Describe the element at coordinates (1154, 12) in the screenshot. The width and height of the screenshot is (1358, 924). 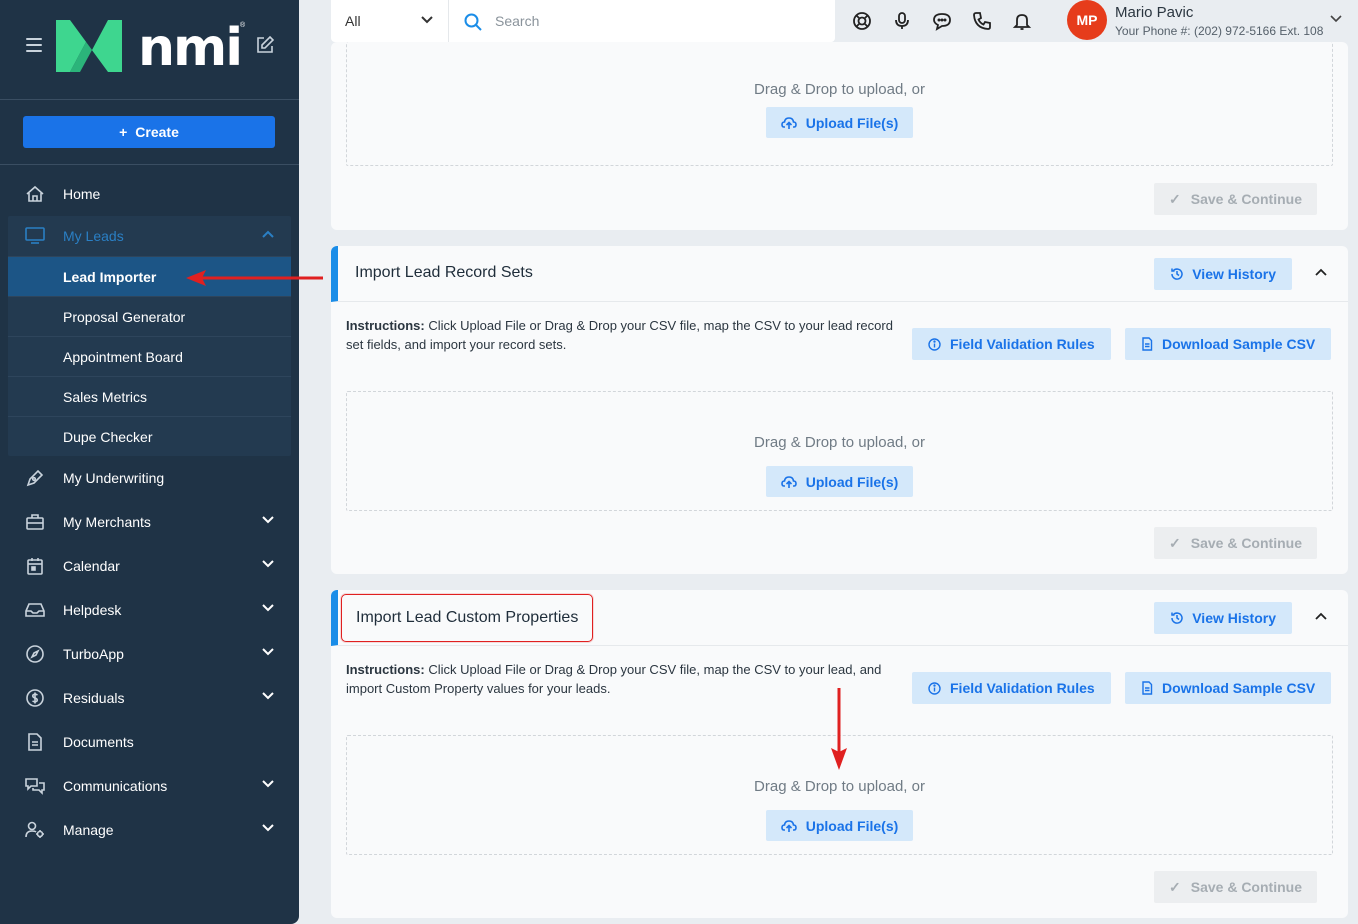
I see `user-name: Mario Pavic` at that location.